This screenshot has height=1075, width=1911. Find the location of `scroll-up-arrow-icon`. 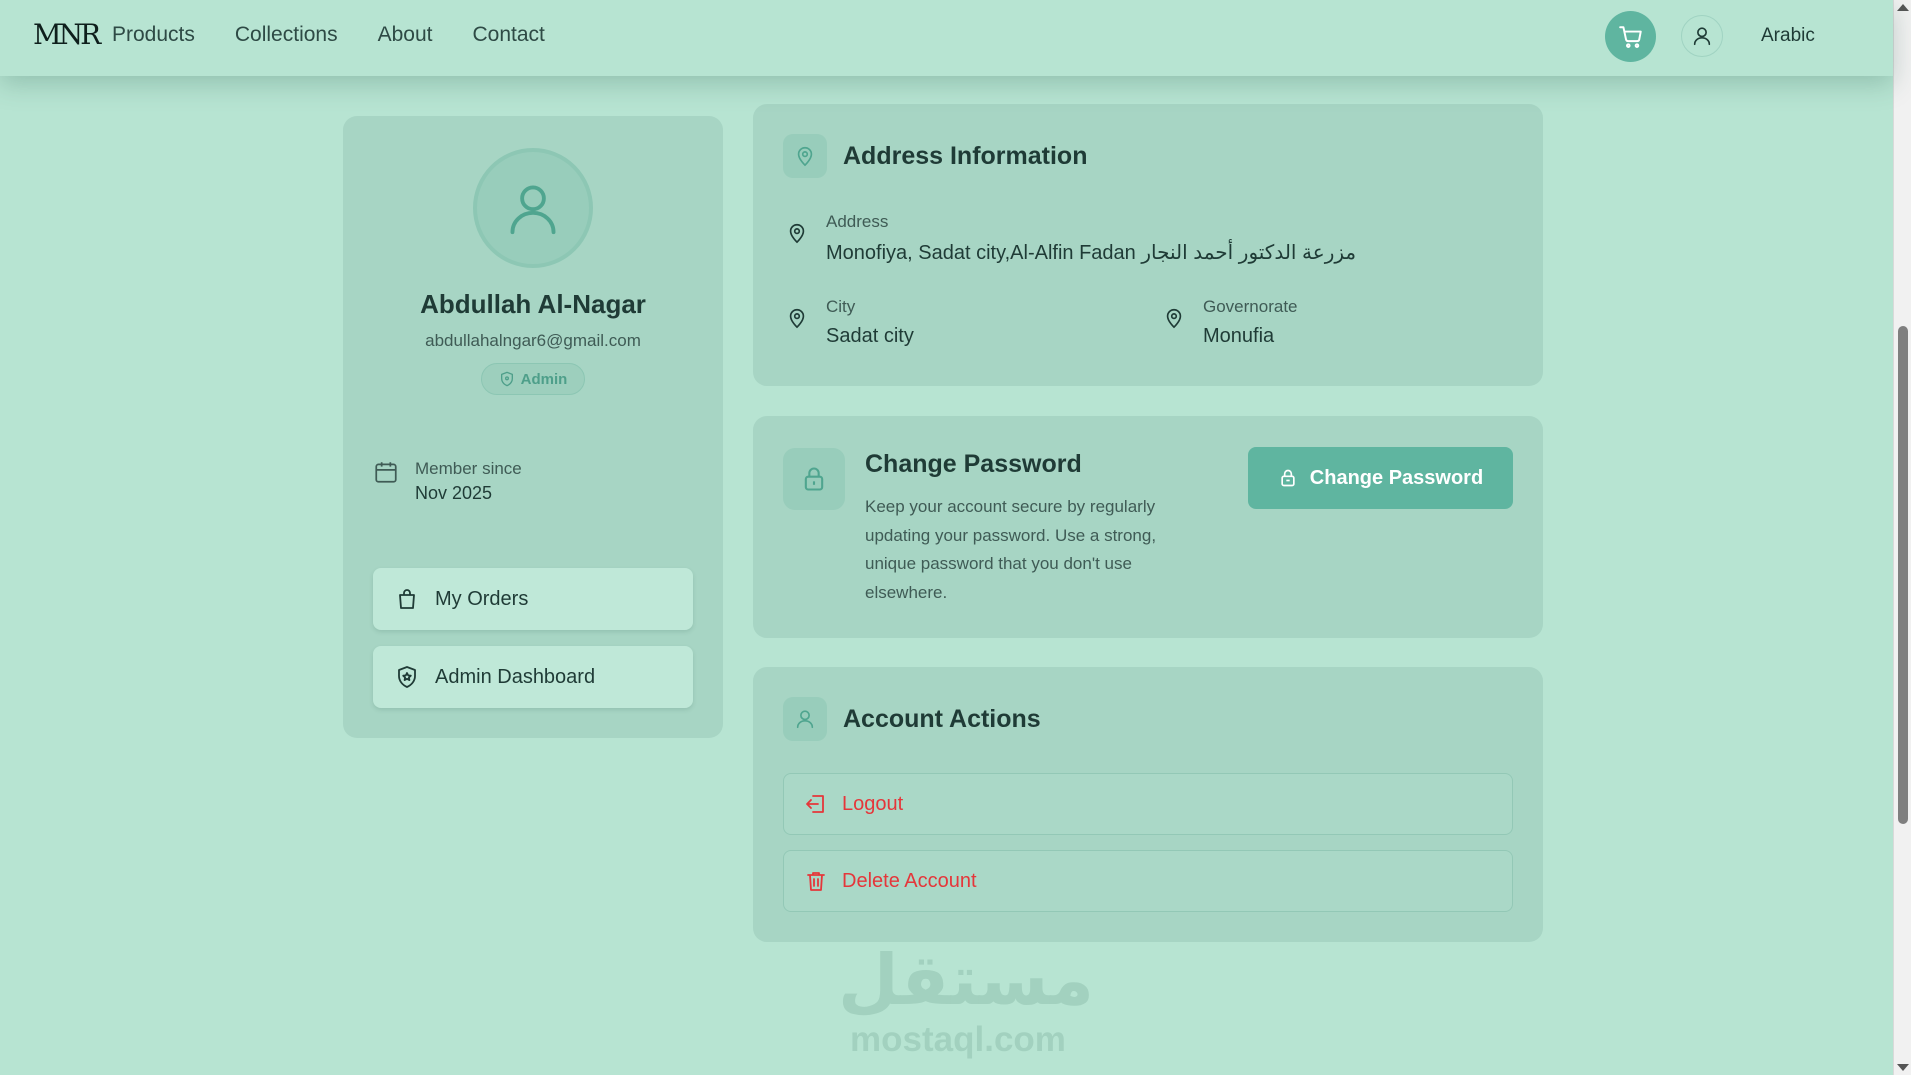

scroll-up-arrow-icon is located at coordinates (1903, 7).